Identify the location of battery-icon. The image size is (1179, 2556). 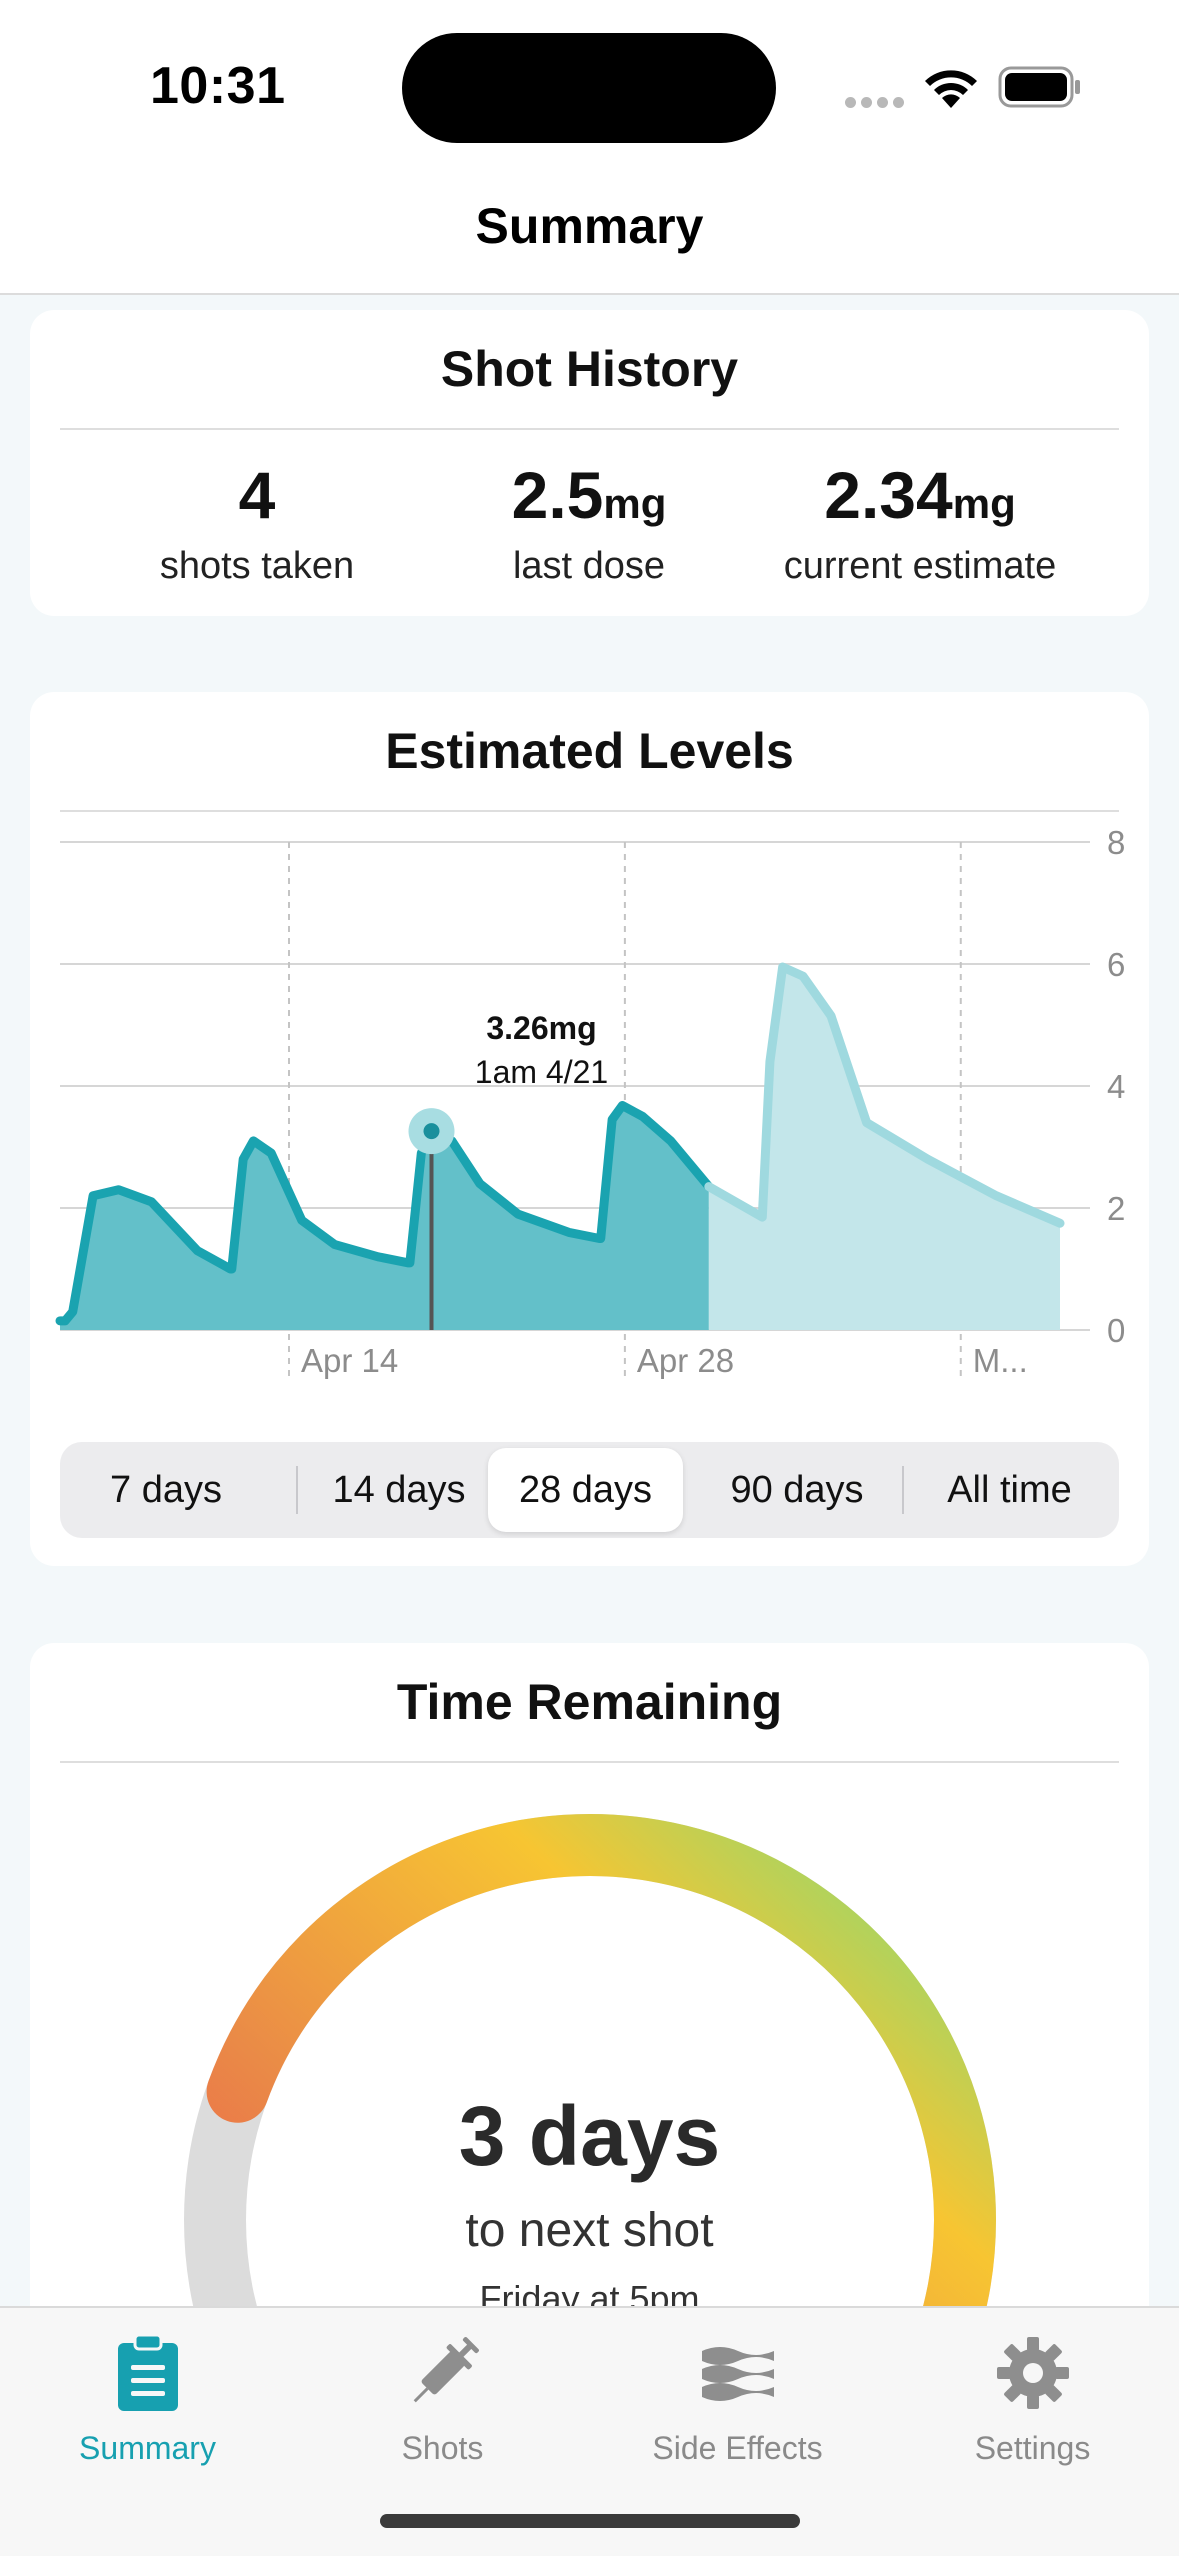
(1039, 87).